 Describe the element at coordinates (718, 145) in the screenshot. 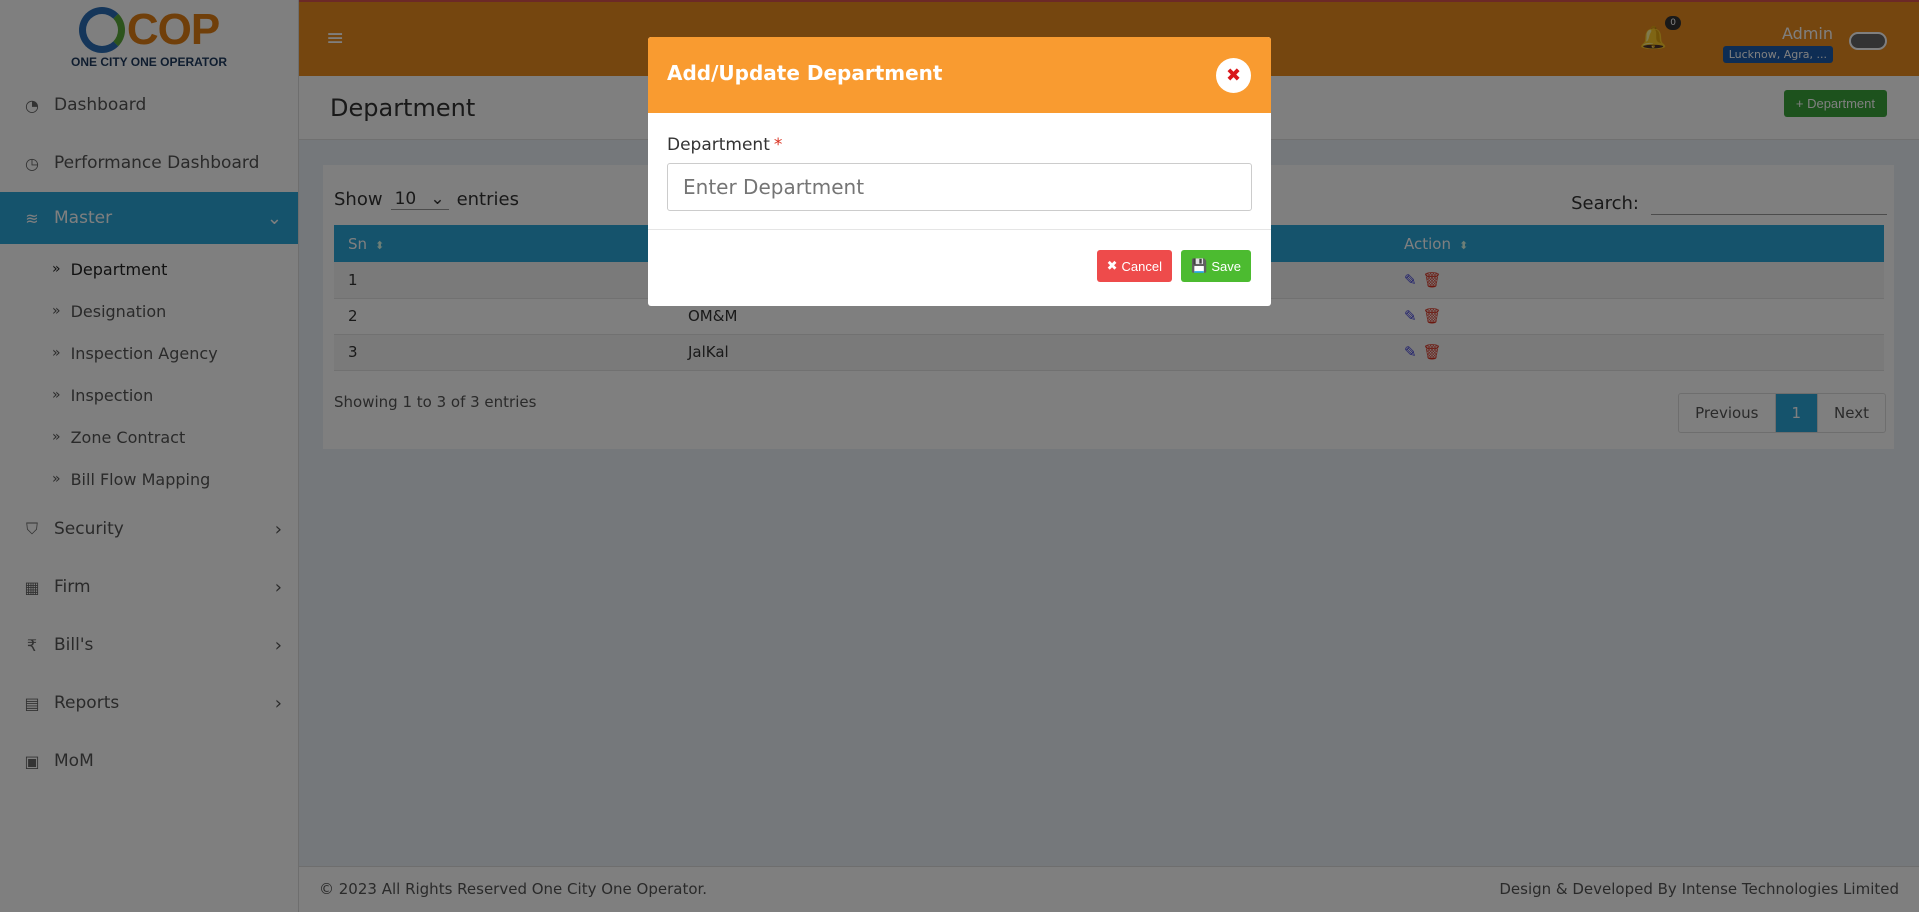

I see `department-label-text: Department` at that location.